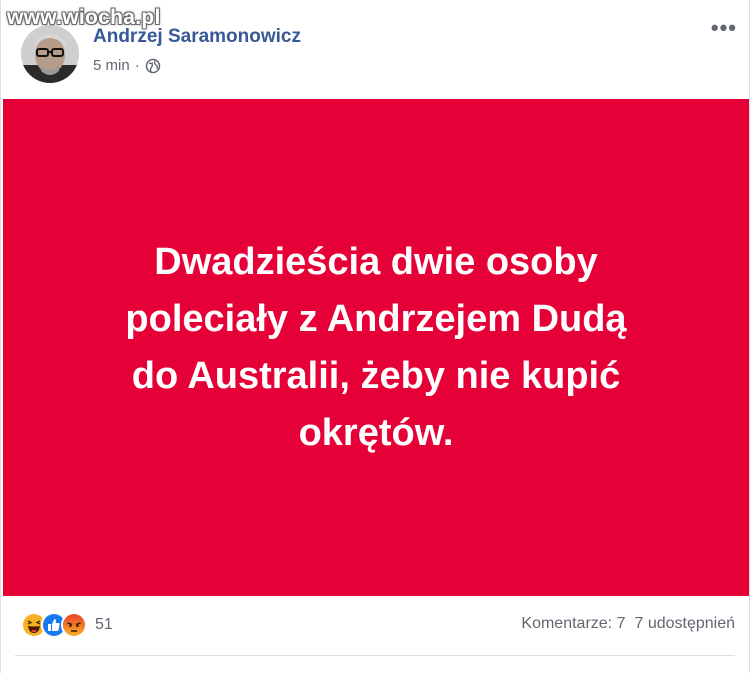  I want to click on avatar-photo, so click(50, 54).